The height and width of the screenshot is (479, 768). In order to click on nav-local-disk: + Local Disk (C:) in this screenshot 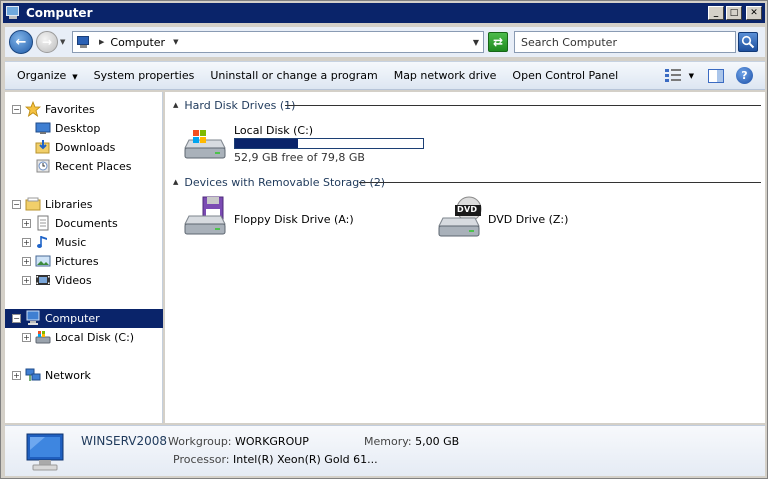, I will do `click(84, 337)`.